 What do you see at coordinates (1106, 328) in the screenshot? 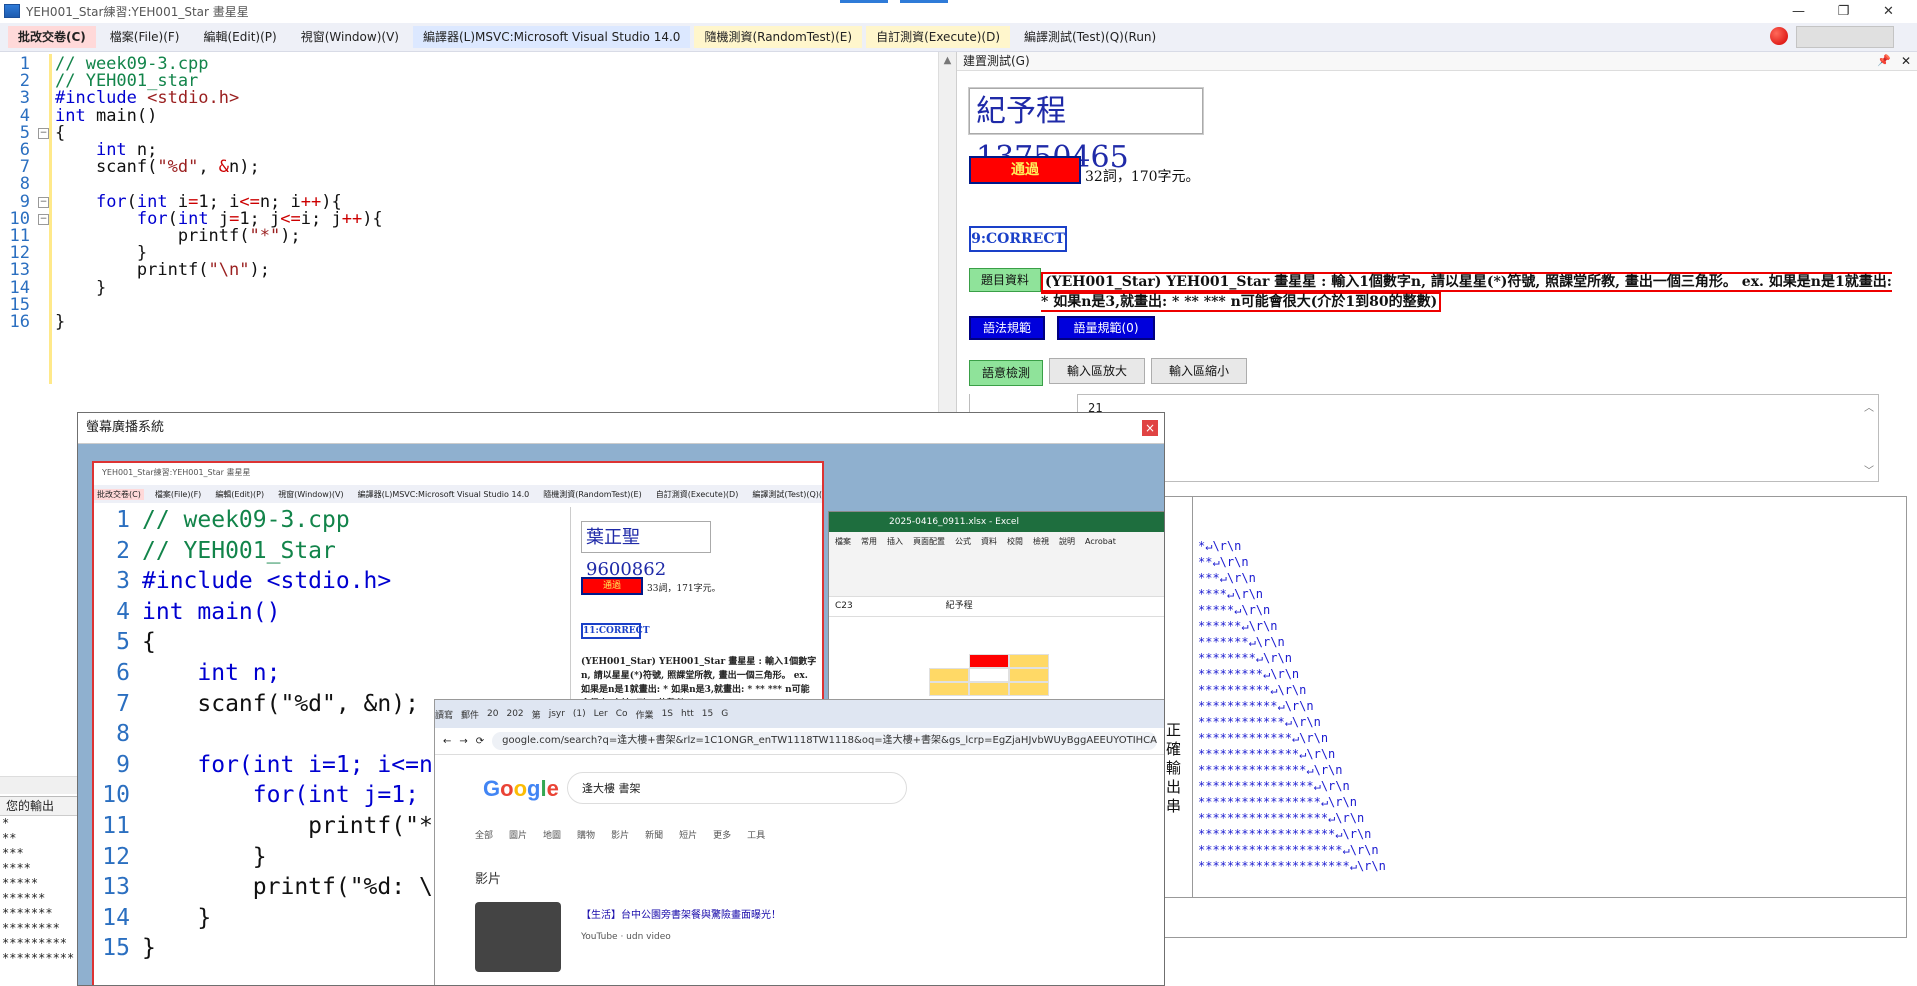
I see `volume-rule-button: 語量規範(0)` at bounding box center [1106, 328].